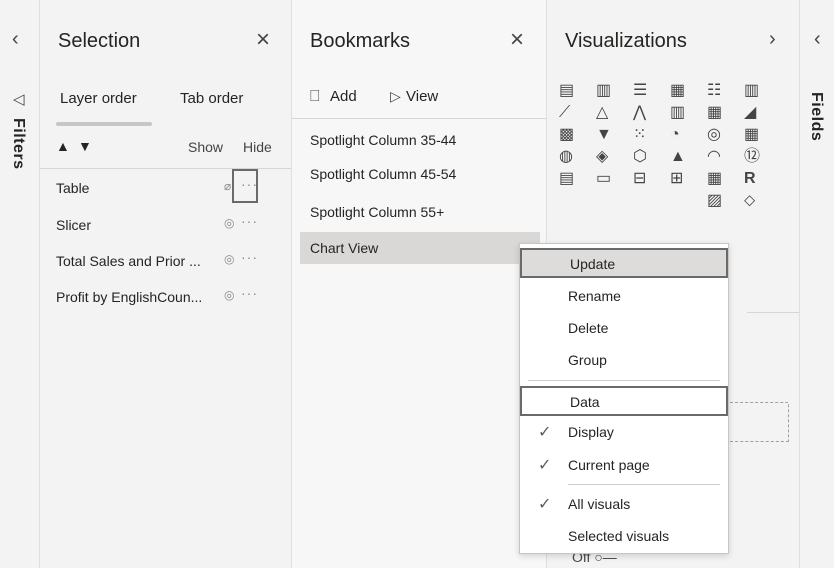 The width and height of the screenshot is (834, 568). I want to click on menu-item-display: ✓ Display, so click(624, 433).